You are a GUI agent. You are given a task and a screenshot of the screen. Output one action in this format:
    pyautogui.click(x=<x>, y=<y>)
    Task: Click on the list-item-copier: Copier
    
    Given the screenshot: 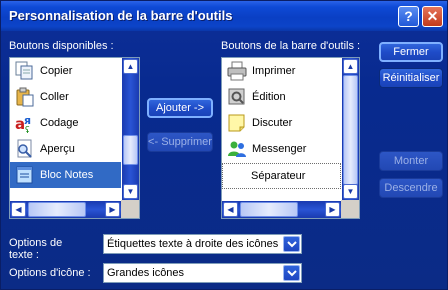 What is the action you would take?
    pyautogui.click(x=65, y=71)
    